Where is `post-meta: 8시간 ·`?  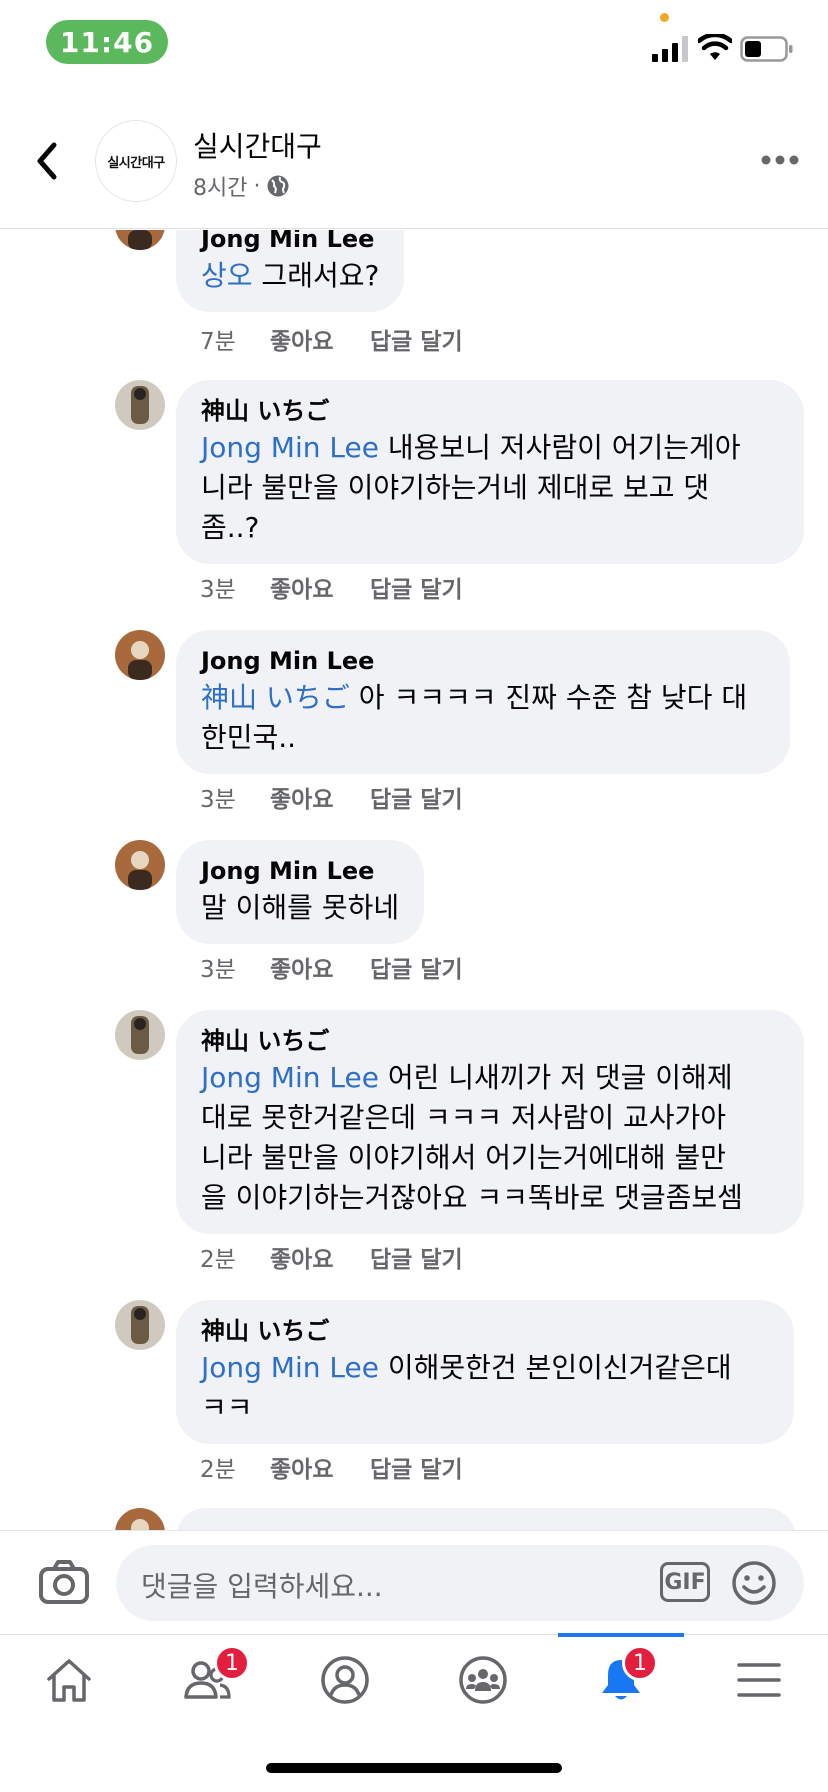
post-meta: 8시간 · is located at coordinates (241, 186).